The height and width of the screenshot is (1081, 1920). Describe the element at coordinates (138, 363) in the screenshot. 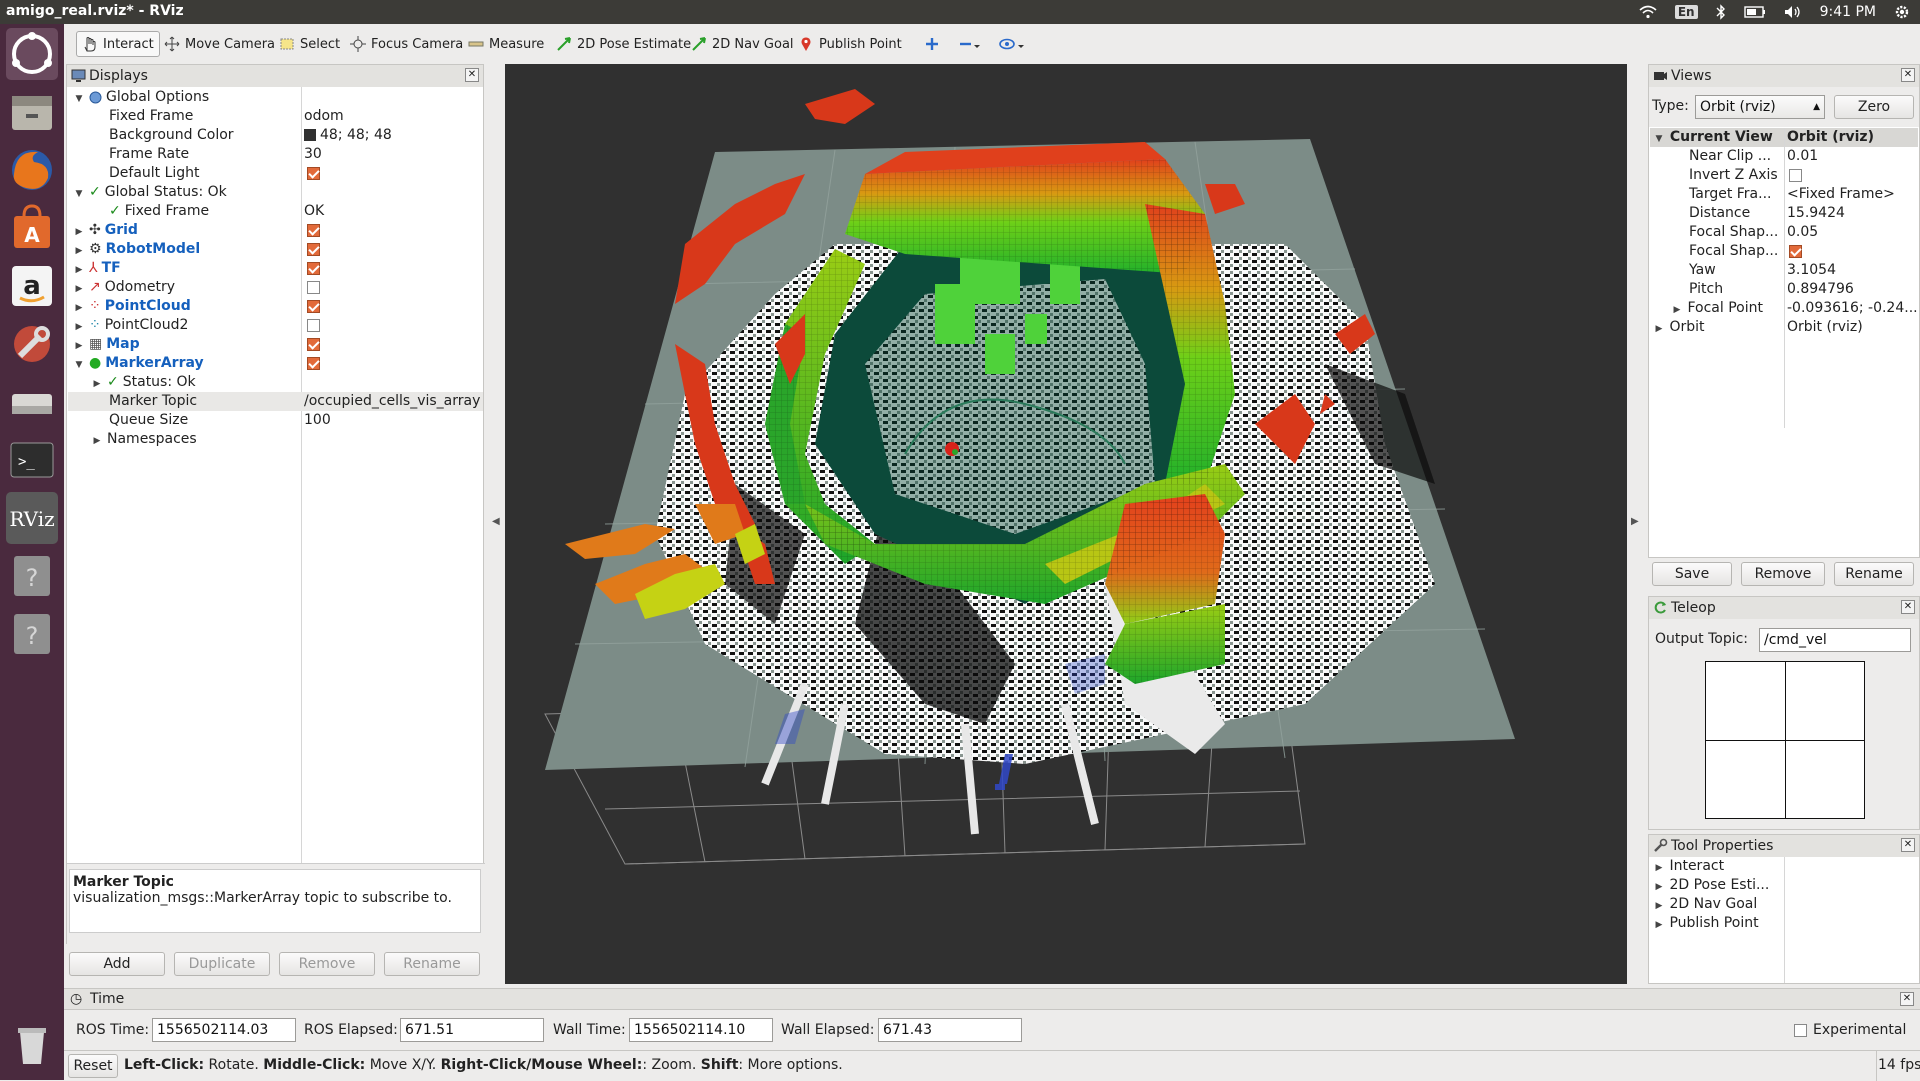

I see `tree-row-markerarray: ▼ ● MarkerArray` at that location.